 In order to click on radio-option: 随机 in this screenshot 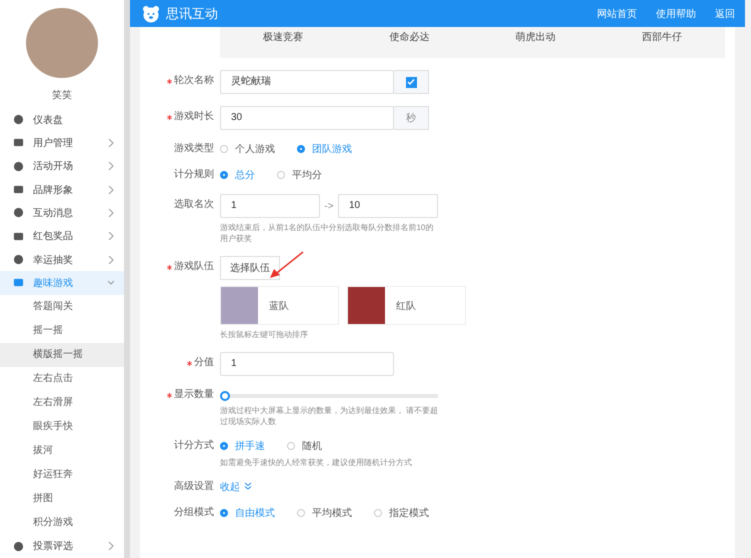, I will do `click(304, 446)`.